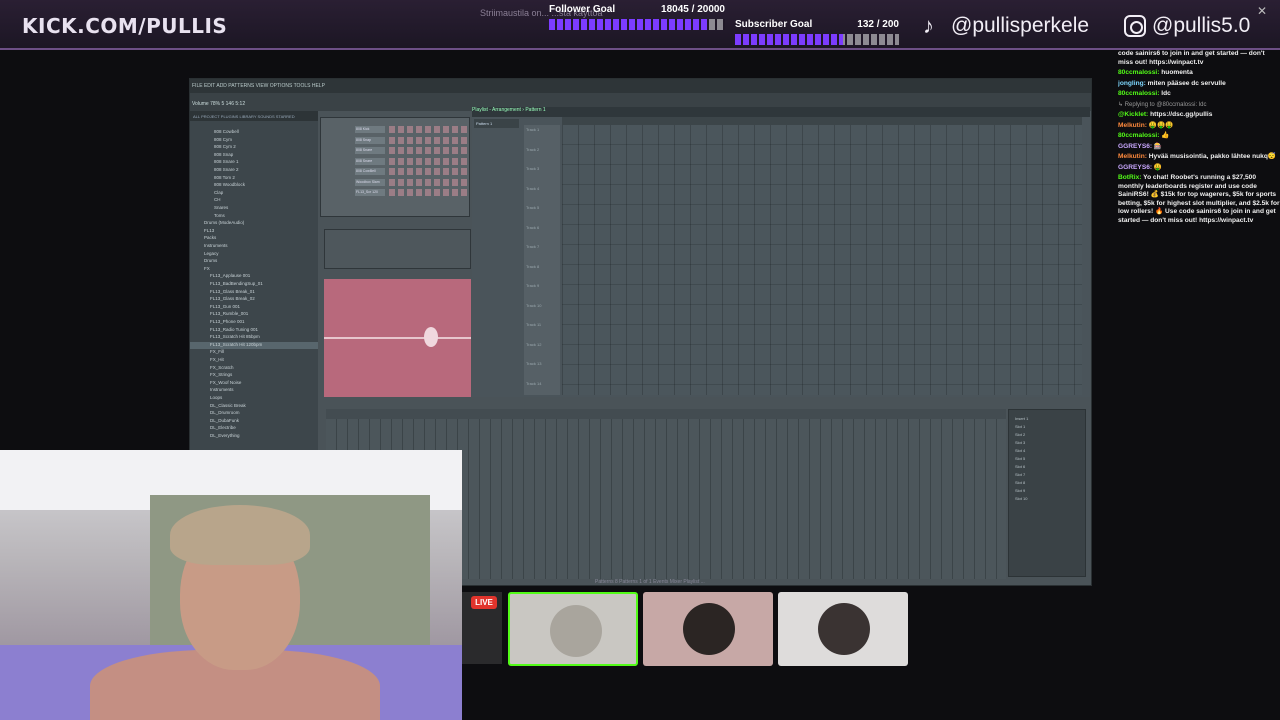 The image size is (1280, 720). Describe the element at coordinates (254, 238) in the screenshot. I see `browser-item: Packs` at that location.